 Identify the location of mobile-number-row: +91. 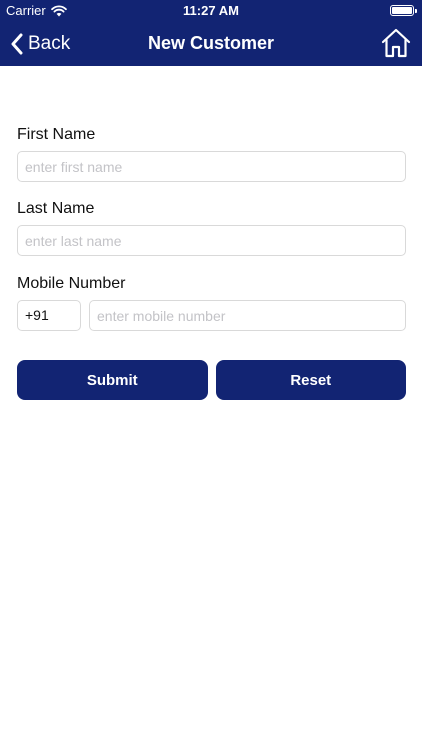
(211, 315).